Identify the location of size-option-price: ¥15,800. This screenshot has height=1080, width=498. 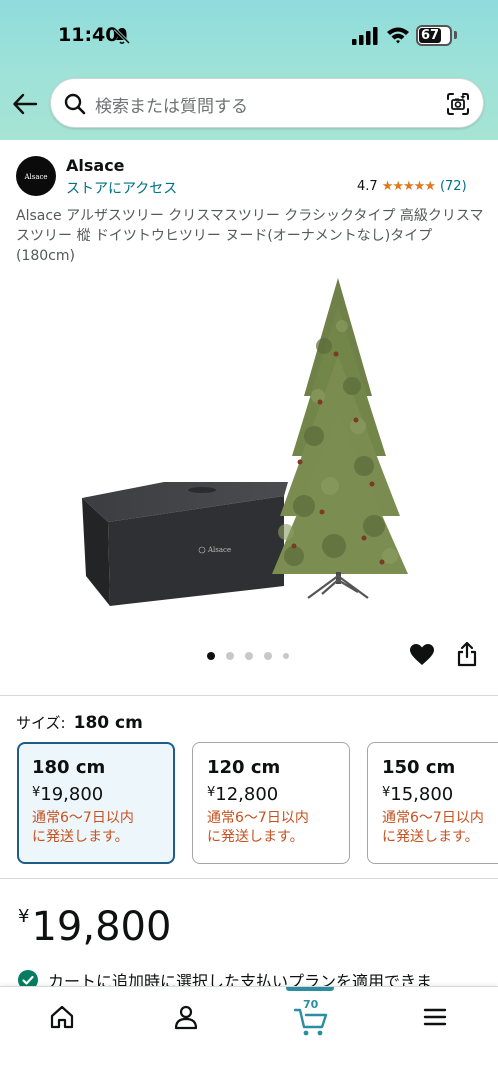
(440, 794).